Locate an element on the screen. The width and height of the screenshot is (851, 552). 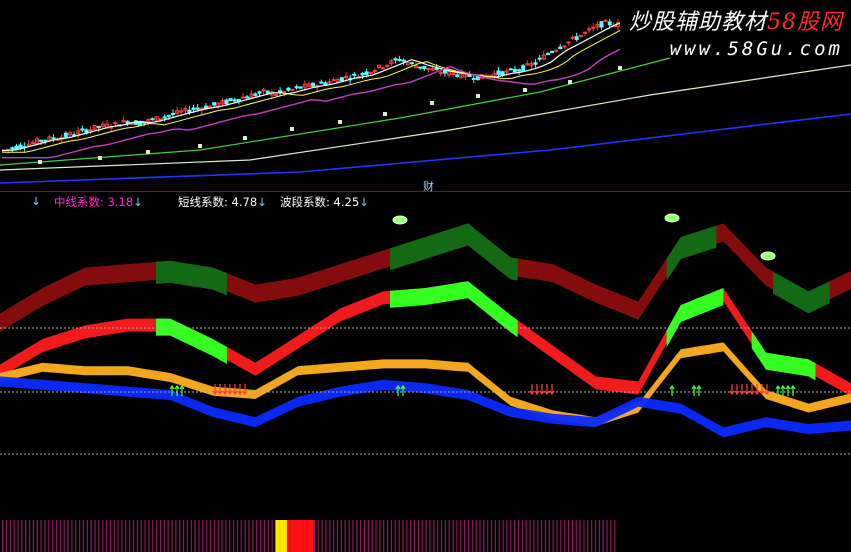
legend-item-3: 波段系数: 4.25↓ is located at coordinates (324, 202).